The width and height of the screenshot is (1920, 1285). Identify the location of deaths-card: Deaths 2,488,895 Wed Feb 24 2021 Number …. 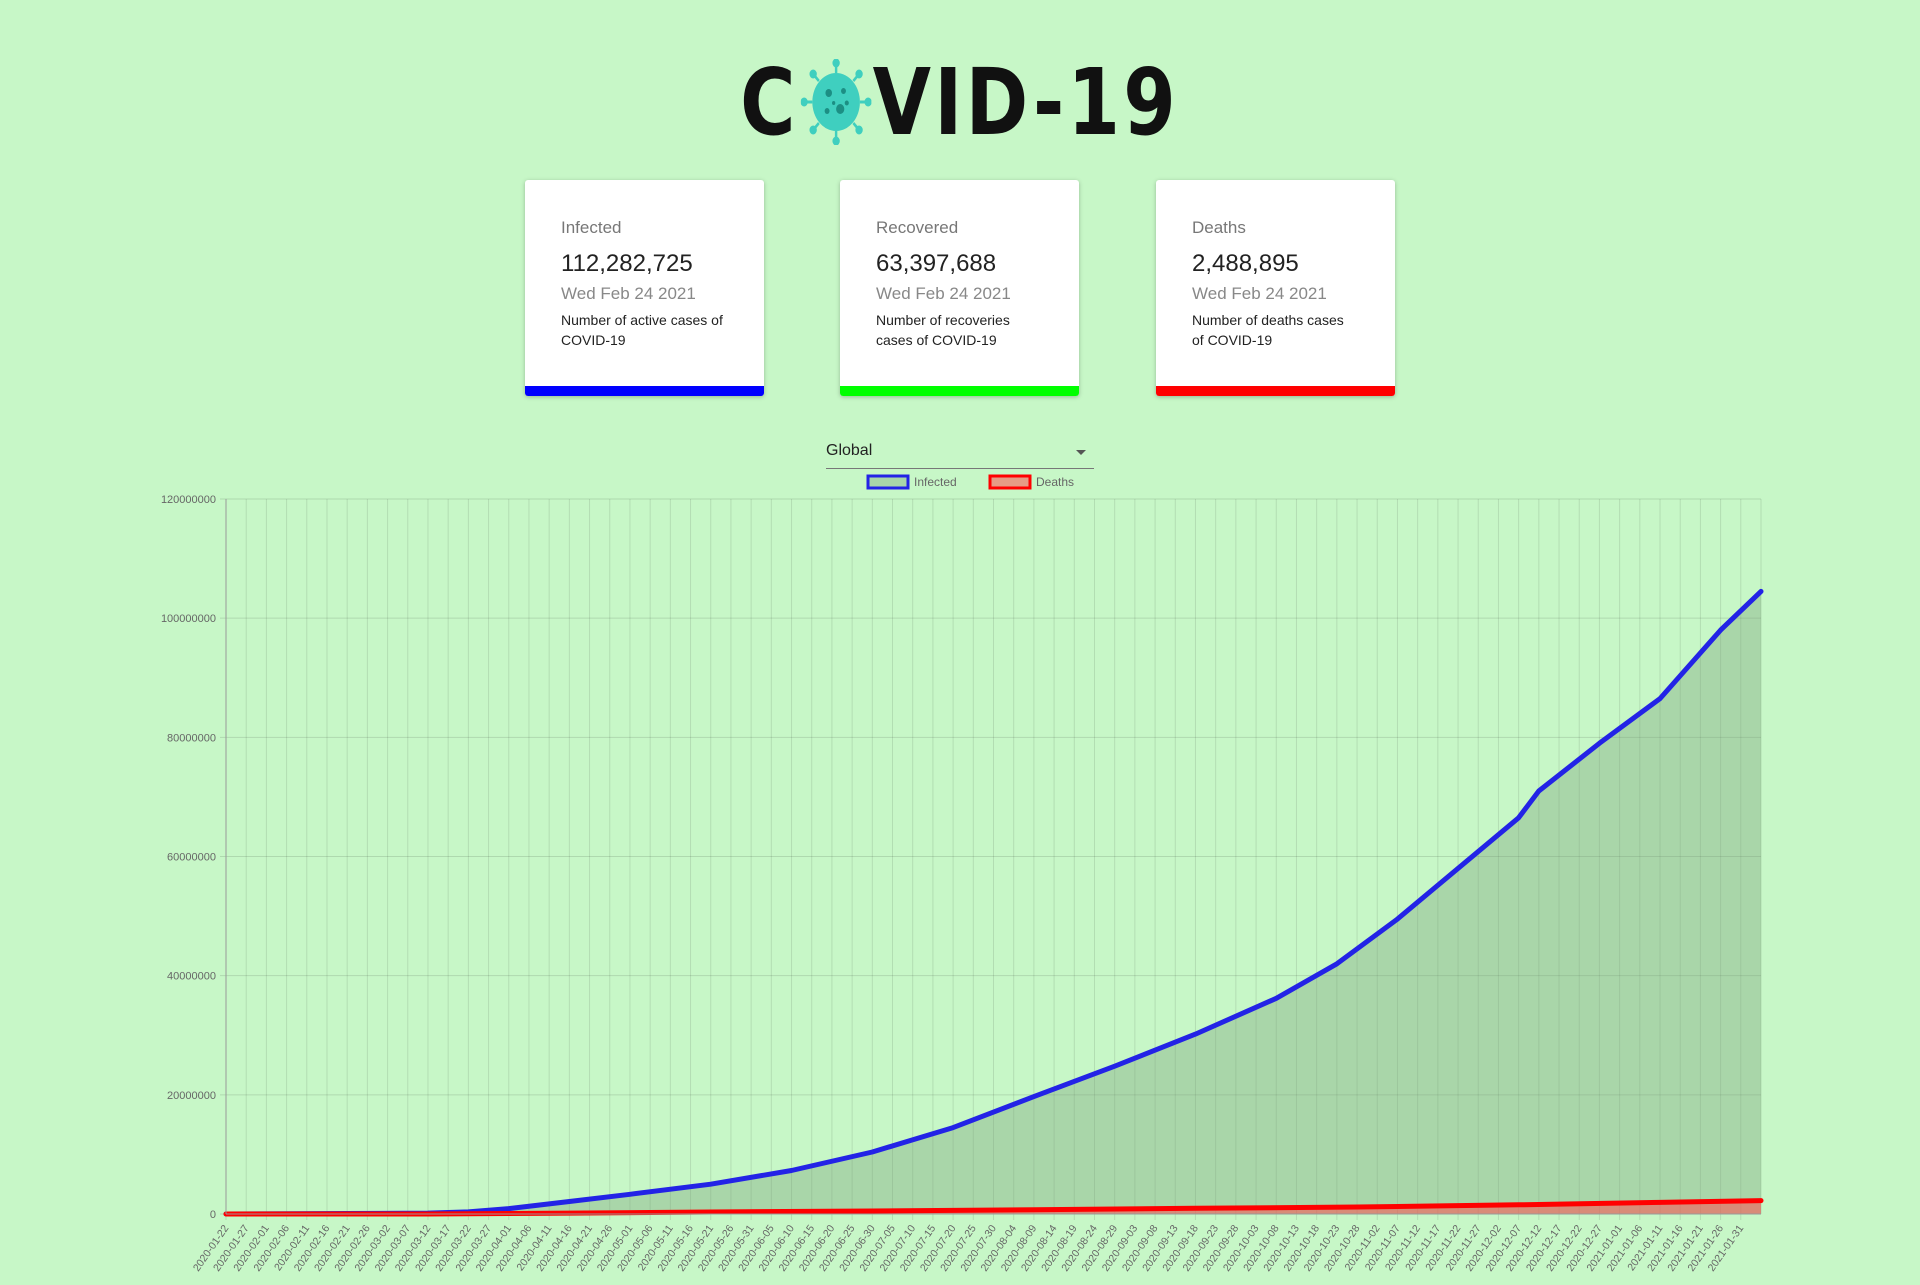
(1275, 288).